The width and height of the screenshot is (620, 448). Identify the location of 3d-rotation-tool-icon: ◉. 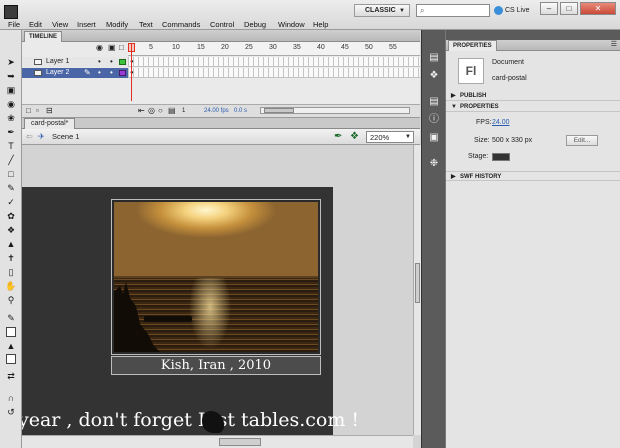
(11, 104).